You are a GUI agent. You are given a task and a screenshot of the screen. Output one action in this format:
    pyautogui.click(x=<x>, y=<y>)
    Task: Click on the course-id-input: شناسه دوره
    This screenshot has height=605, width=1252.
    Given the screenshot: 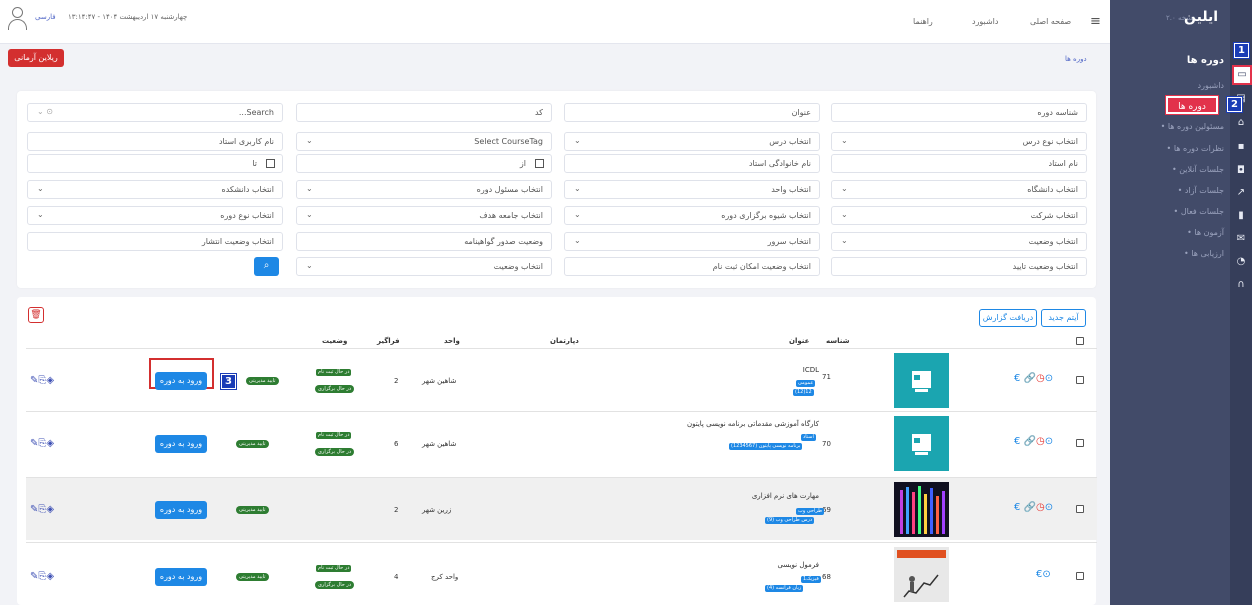 What is the action you would take?
    pyautogui.click(x=959, y=112)
    